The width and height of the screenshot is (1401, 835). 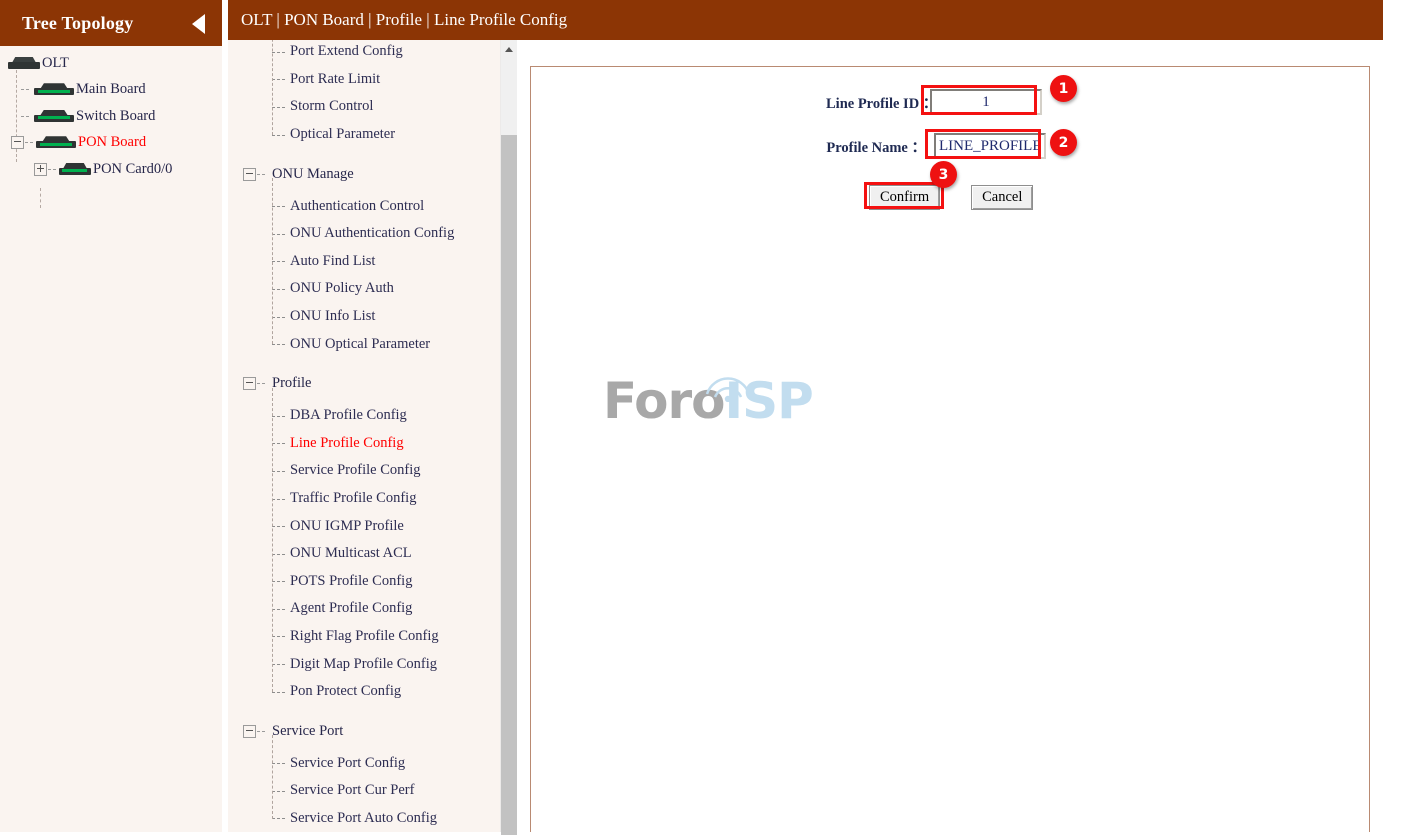 What do you see at coordinates (664, 401) in the screenshot?
I see `watermark-text-primary: Foro` at bounding box center [664, 401].